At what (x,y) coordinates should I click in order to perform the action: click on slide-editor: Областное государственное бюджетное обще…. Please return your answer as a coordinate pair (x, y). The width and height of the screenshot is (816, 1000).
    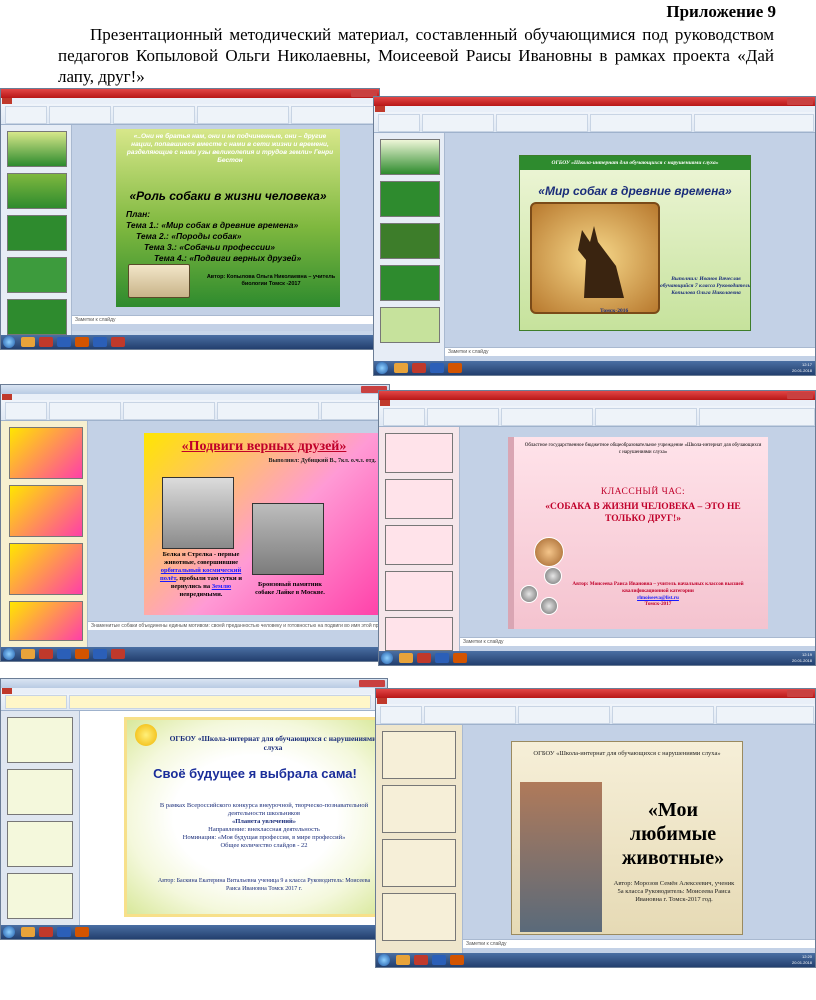
    Looking at the image, I should click on (637, 540).